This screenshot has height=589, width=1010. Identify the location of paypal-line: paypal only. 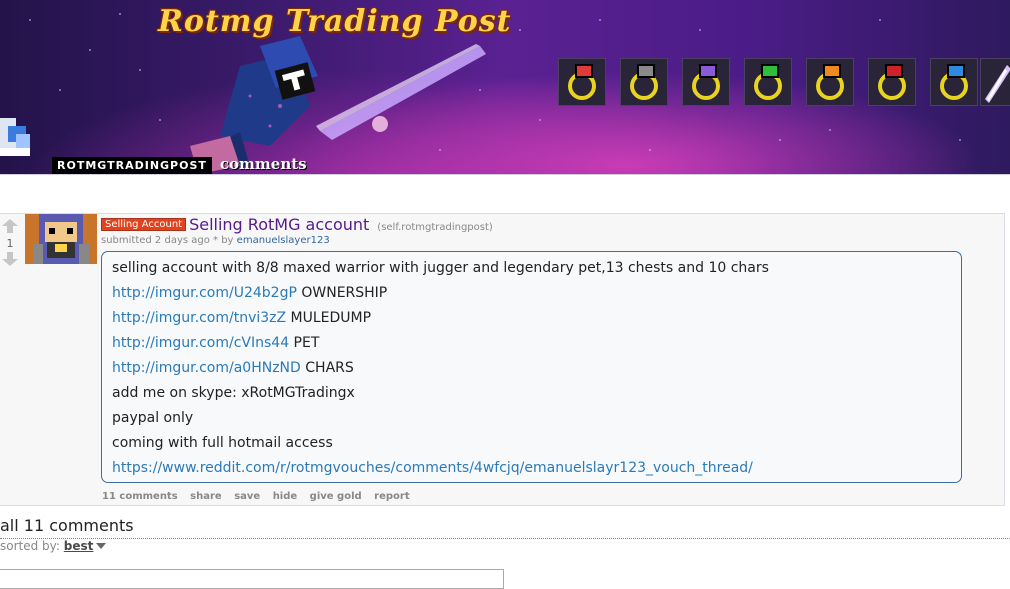
(153, 418).